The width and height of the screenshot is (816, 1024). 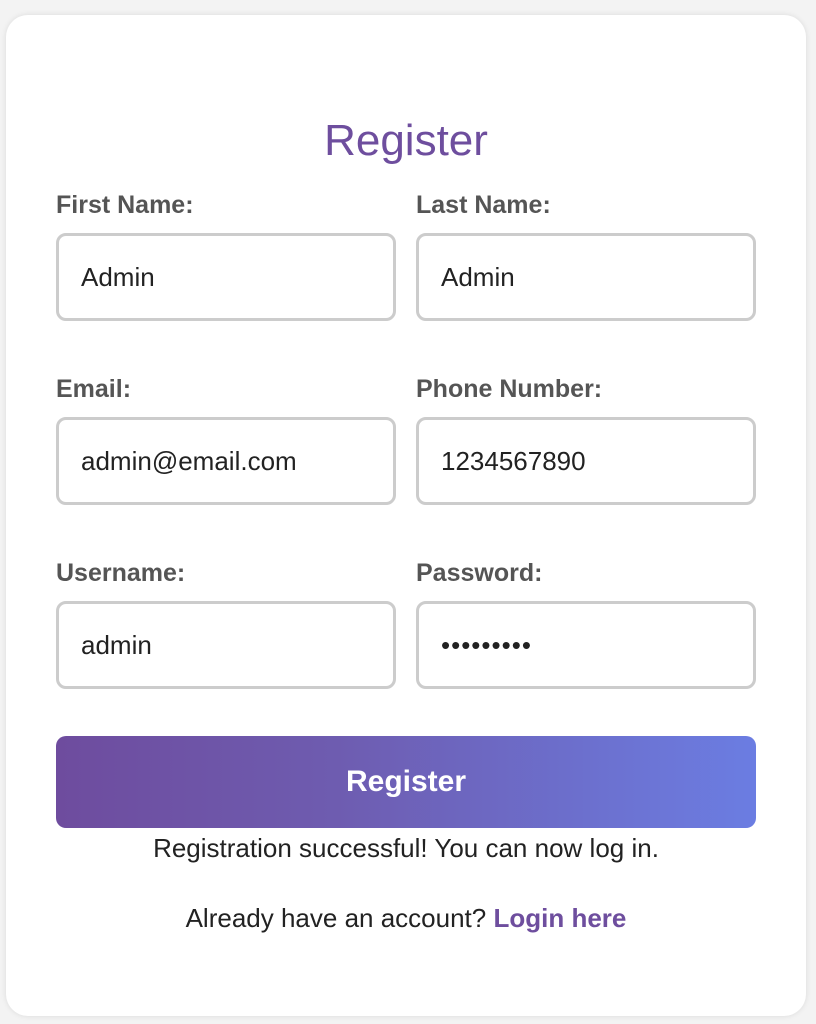 What do you see at coordinates (406, 140) in the screenshot?
I see `page-title: Register` at bounding box center [406, 140].